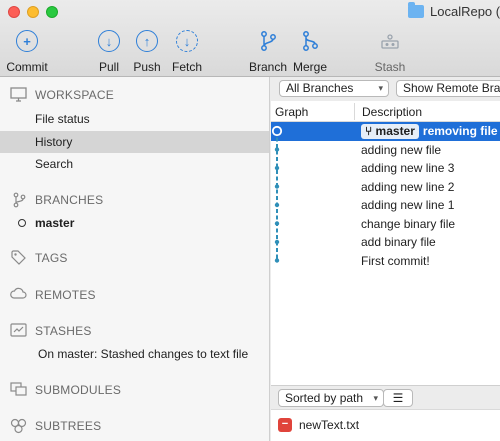 The width and height of the screenshot is (500, 441). I want to click on branch-filter-select: All Branches ▾, so click(334, 88).